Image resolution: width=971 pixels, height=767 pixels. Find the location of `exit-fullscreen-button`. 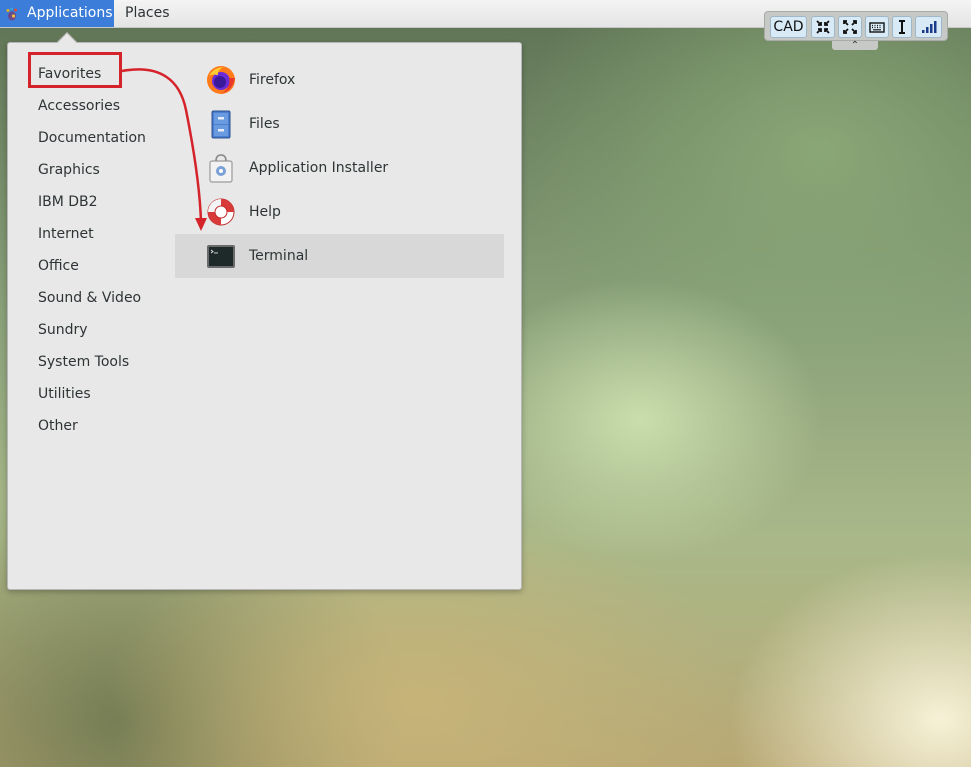

exit-fullscreen-button is located at coordinates (823, 27).